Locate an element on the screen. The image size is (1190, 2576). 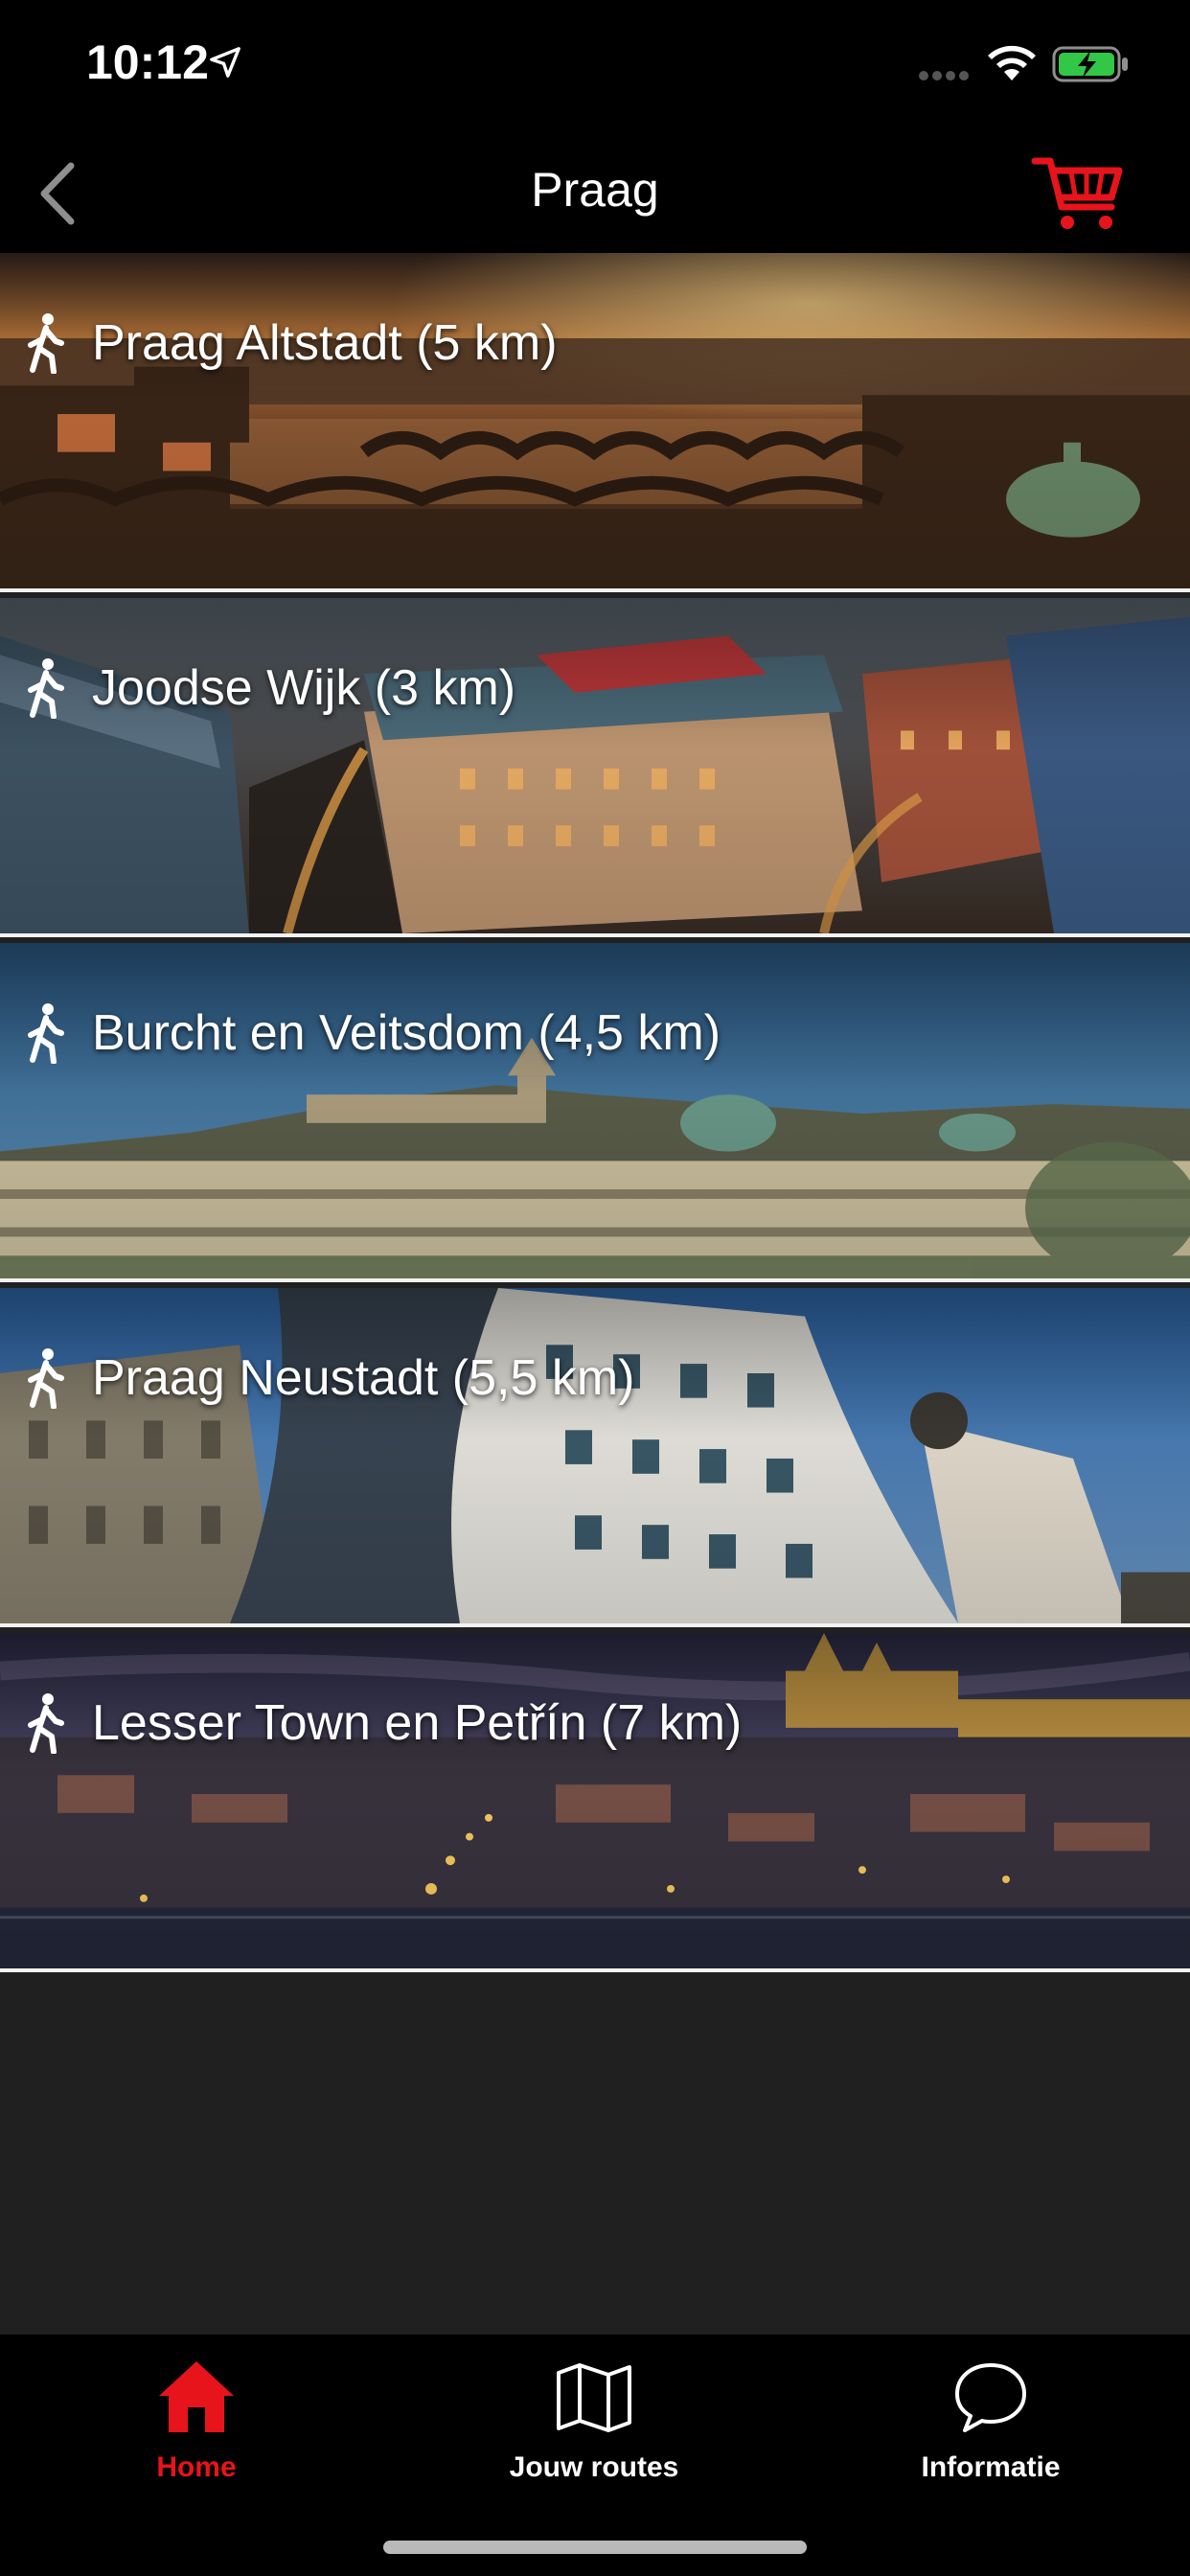
tab-jouw-routes: Jouw routes is located at coordinates (594, 2435).